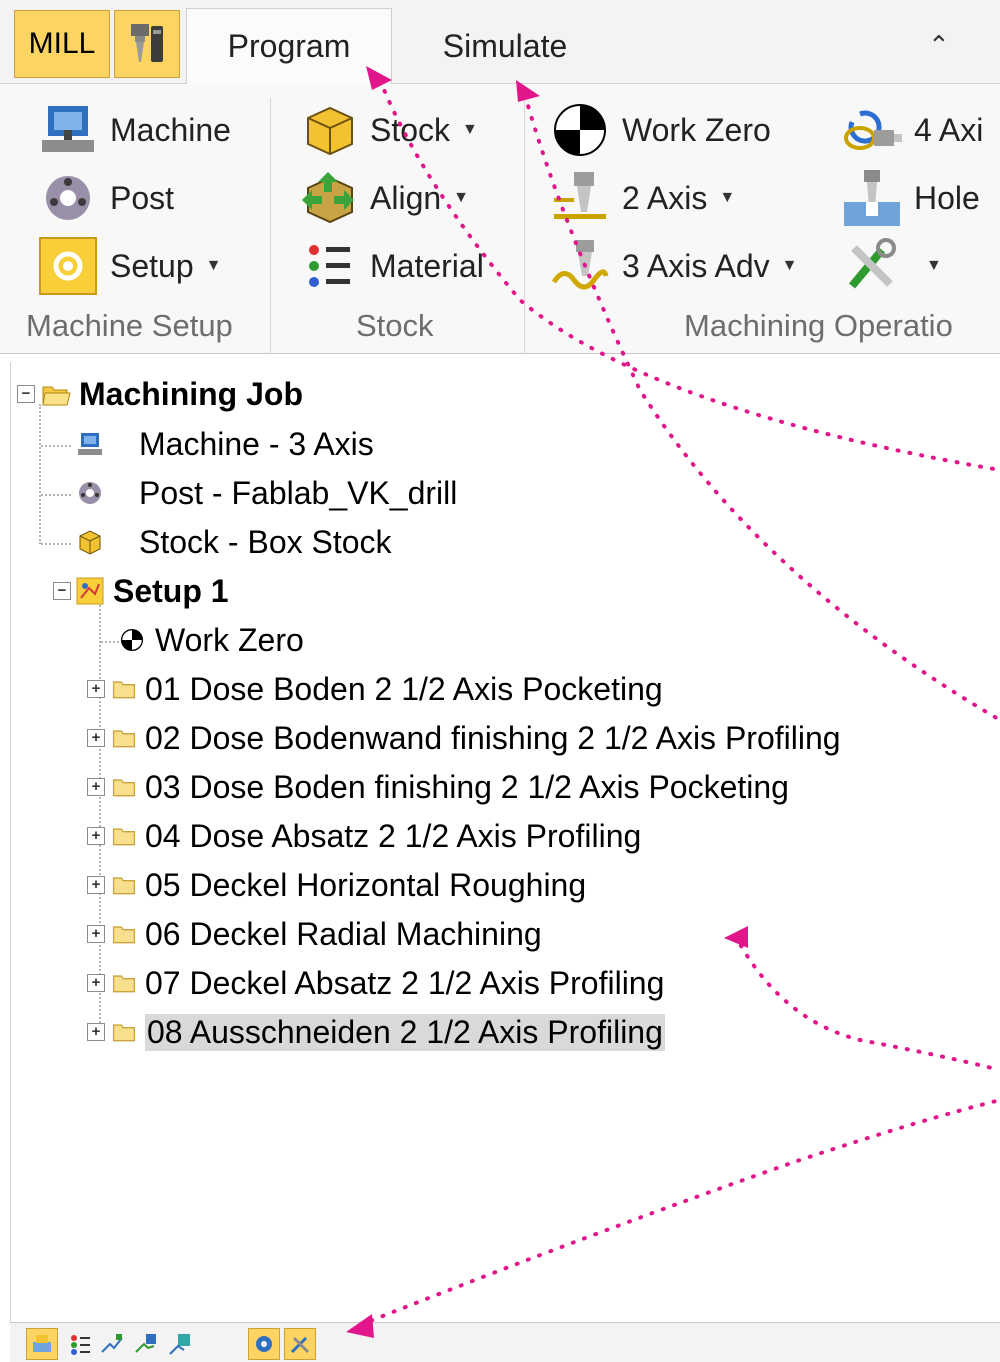 Image resolution: width=1000 pixels, height=1362 pixels. I want to click on hole-button: Hole, so click(911, 198).